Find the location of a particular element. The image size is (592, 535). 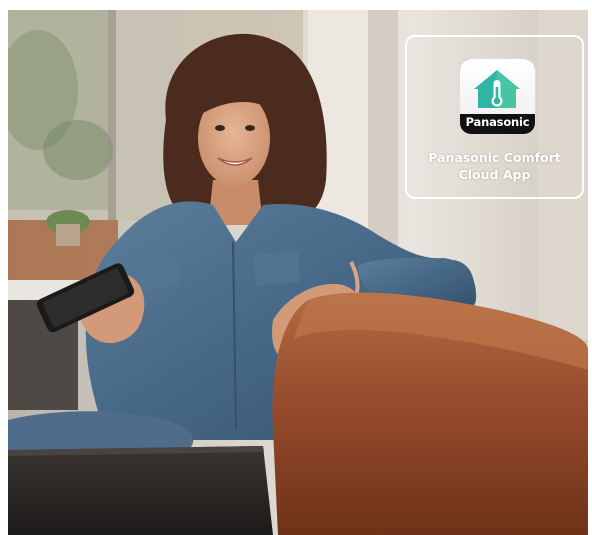

app-title-line2: Cloud App is located at coordinates (494, 174).